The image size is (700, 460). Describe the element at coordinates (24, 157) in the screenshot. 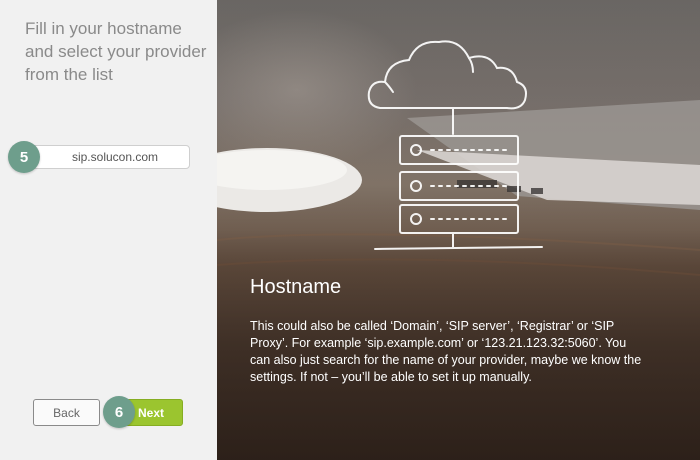

I see `step-badge-5: 5` at that location.